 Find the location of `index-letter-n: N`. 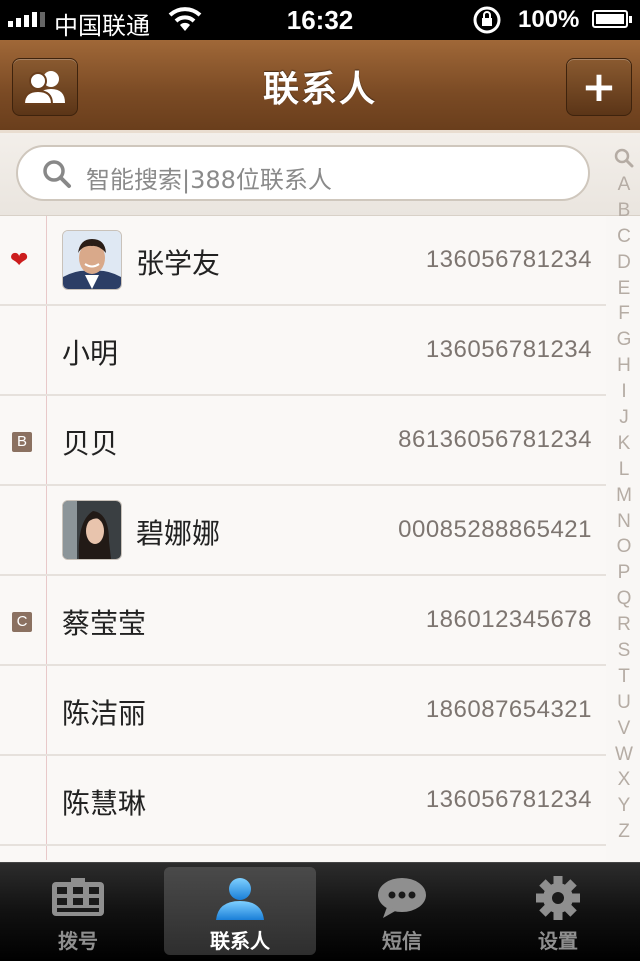

index-letter-n: N is located at coordinates (624, 522).